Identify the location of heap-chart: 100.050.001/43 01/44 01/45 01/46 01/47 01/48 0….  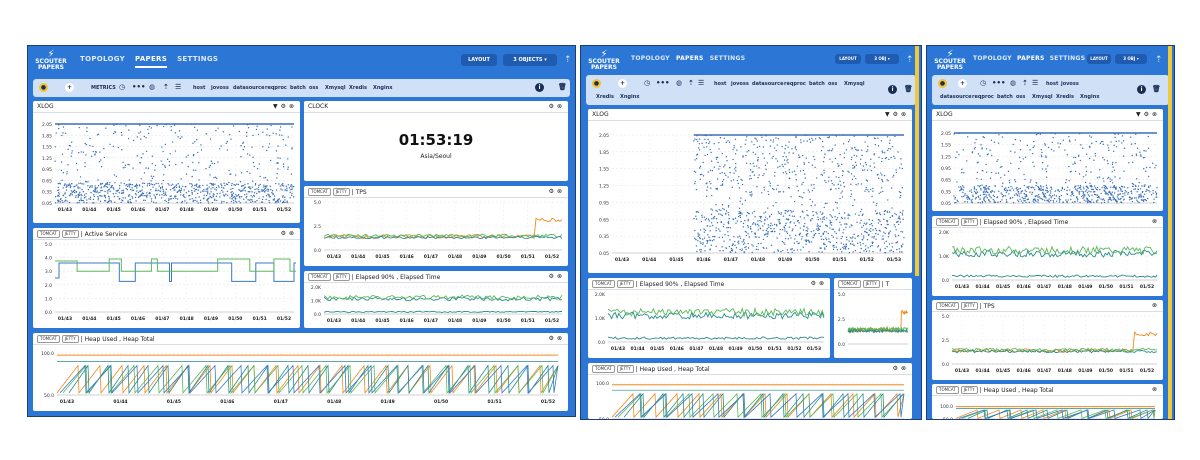
(300, 372).